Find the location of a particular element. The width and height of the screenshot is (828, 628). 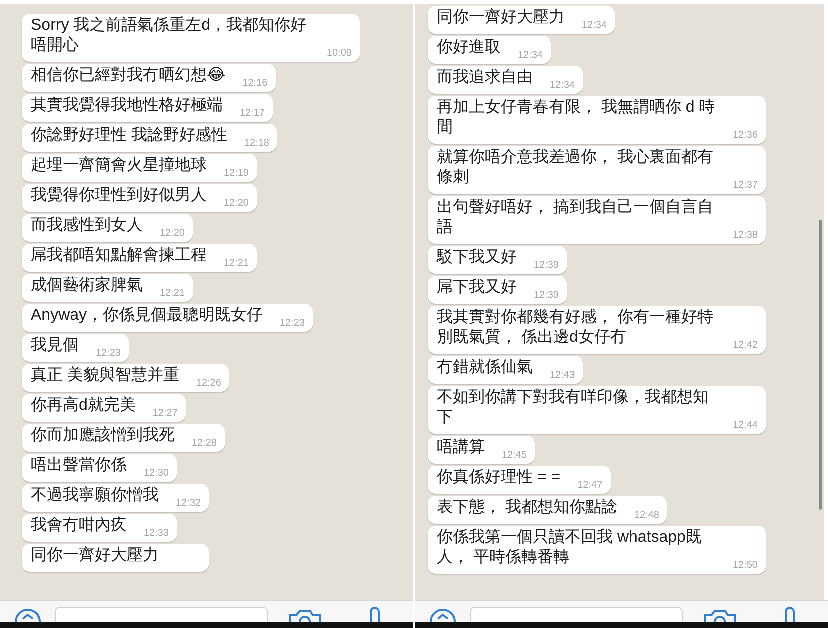

message-text: 駁下我又好 is located at coordinates (477, 258).